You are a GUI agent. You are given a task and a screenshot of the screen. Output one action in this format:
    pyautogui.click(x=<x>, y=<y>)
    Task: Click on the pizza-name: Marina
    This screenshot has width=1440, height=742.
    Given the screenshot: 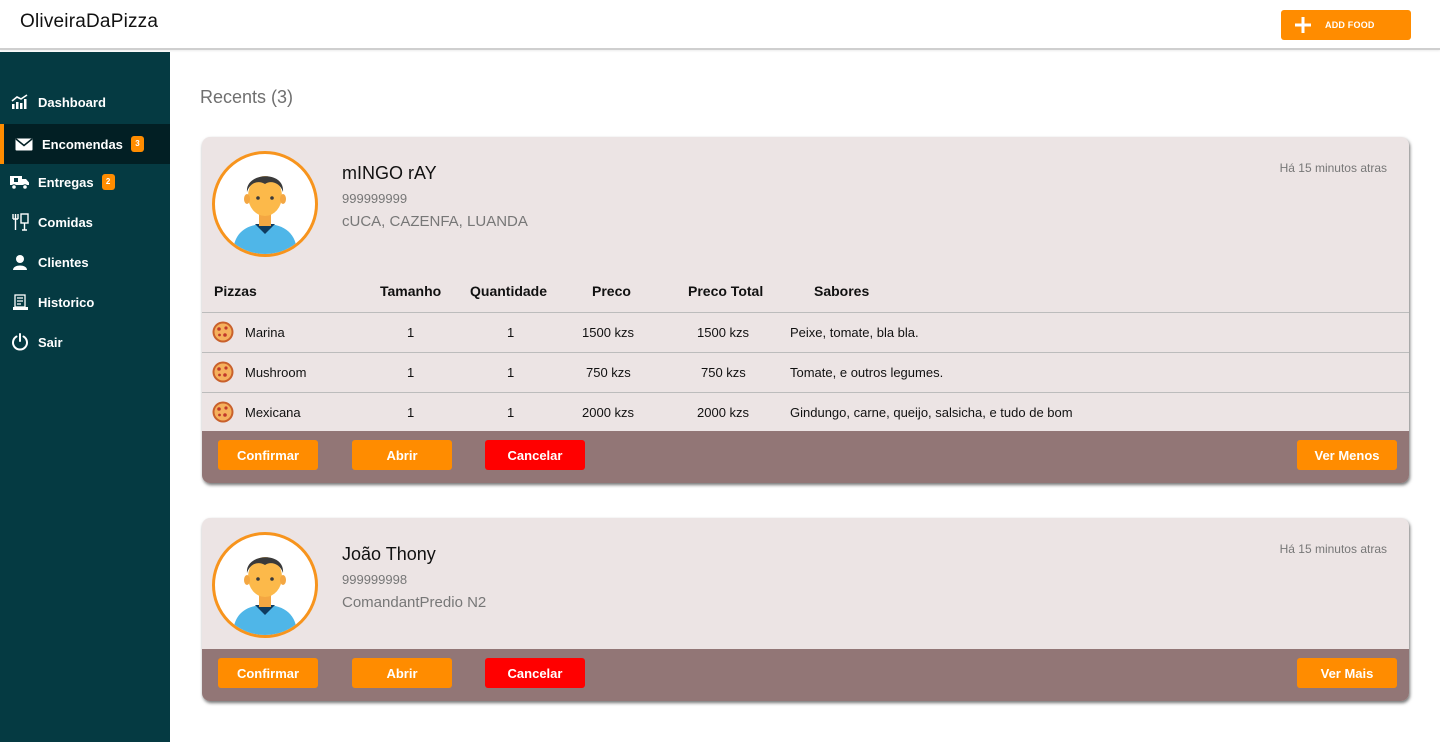 What is the action you would take?
    pyautogui.click(x=265, y=332)
    